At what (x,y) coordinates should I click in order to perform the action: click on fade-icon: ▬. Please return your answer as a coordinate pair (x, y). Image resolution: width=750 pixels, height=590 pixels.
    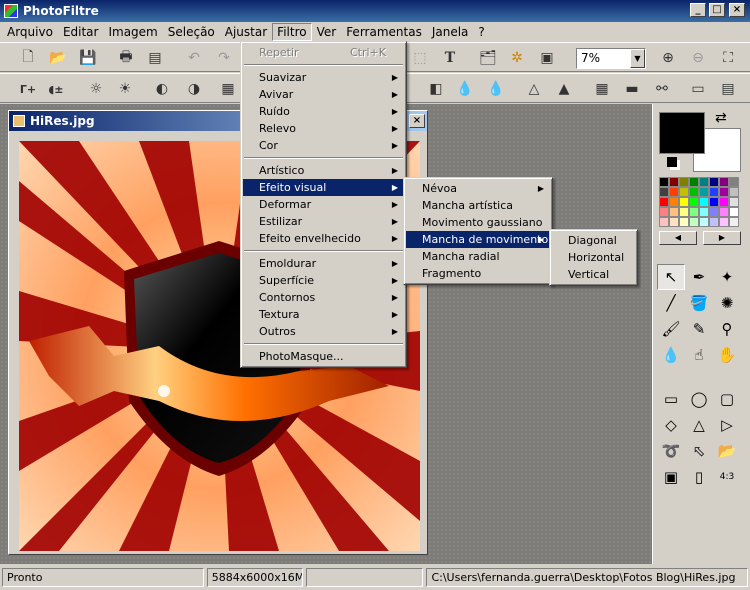
    Looking at the image, I should click on (632, 89).